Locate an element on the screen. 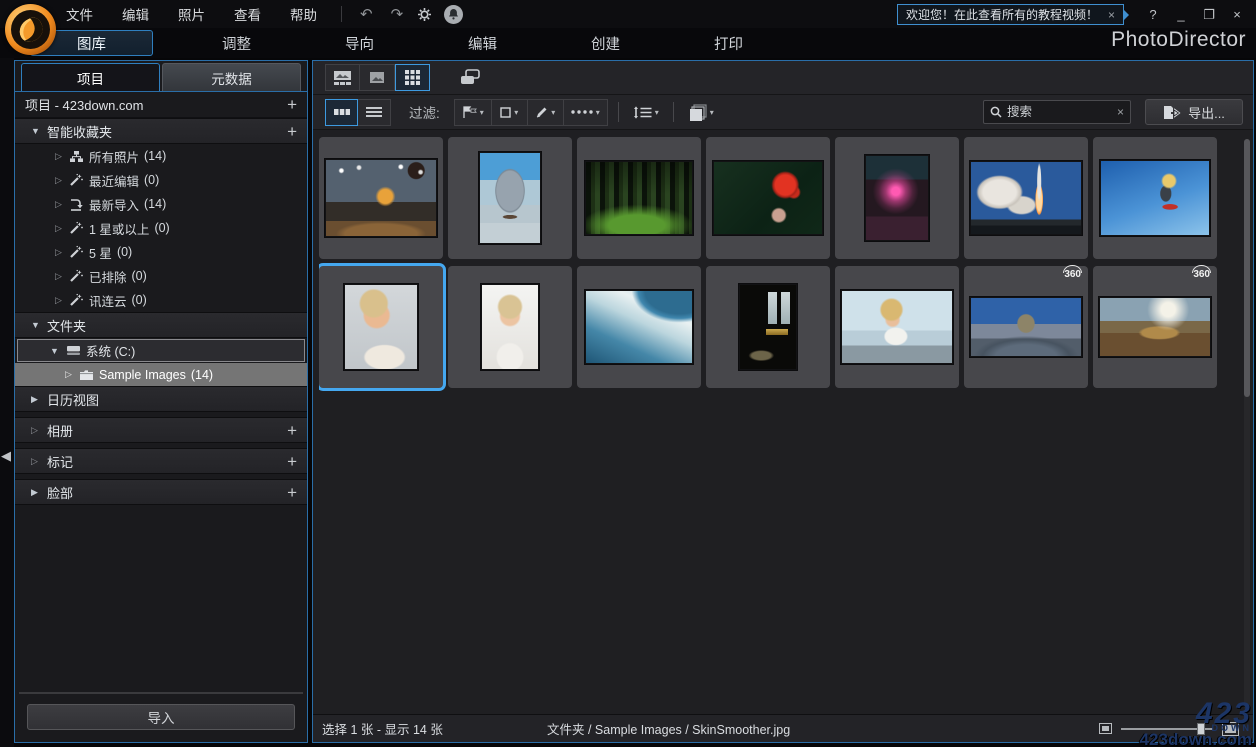 The image size is (1256, 747). small-thumbnail-icon is located at coordinates (1105, 728).